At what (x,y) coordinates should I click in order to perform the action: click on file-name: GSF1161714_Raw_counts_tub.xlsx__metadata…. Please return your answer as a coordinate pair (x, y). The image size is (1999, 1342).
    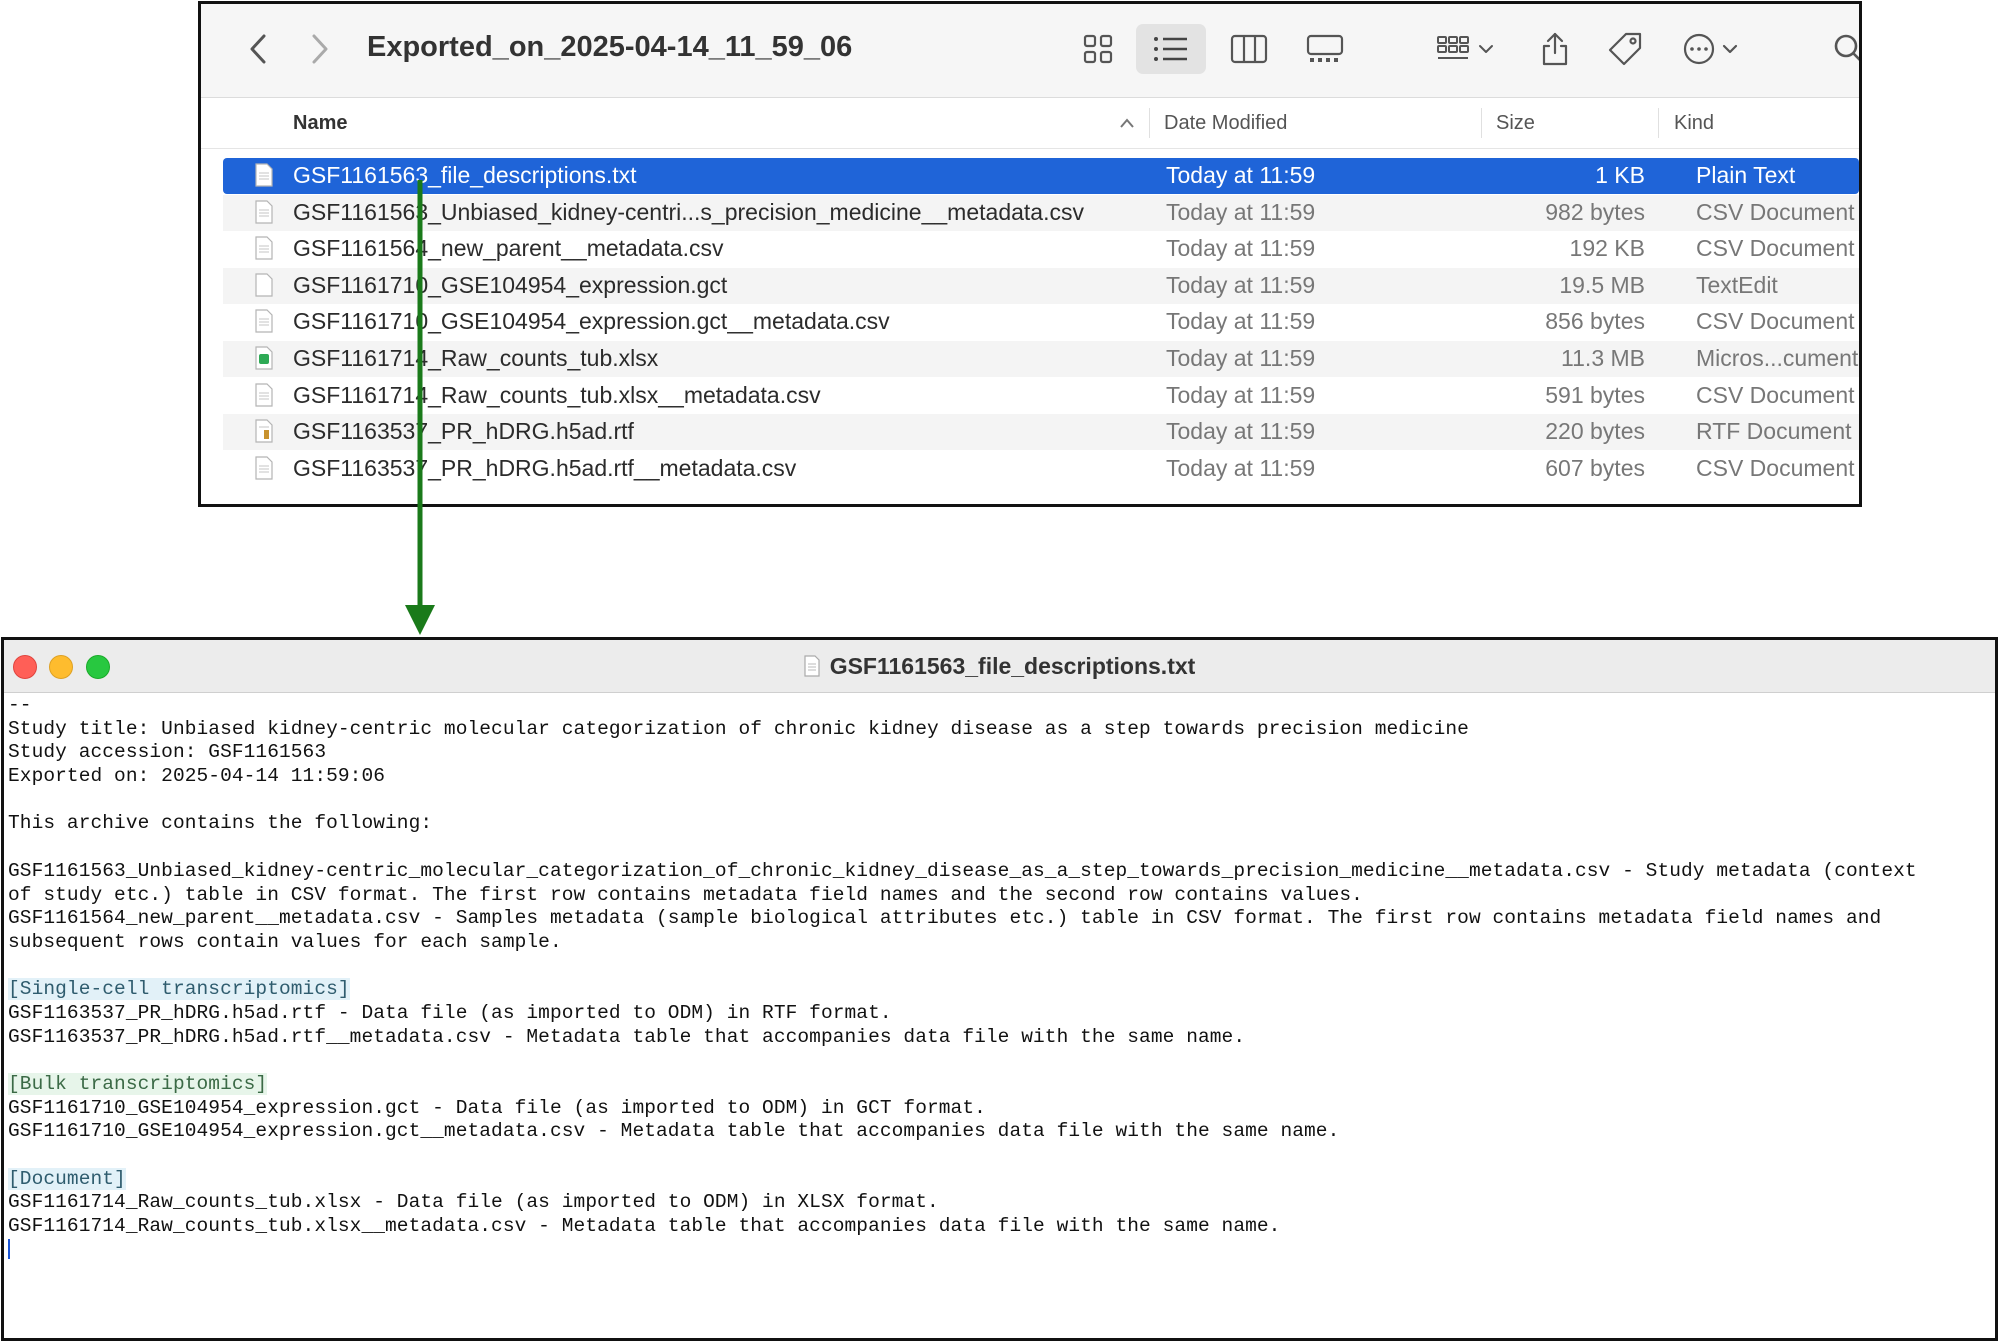
    Looking at the image, I should click on (557, 394).